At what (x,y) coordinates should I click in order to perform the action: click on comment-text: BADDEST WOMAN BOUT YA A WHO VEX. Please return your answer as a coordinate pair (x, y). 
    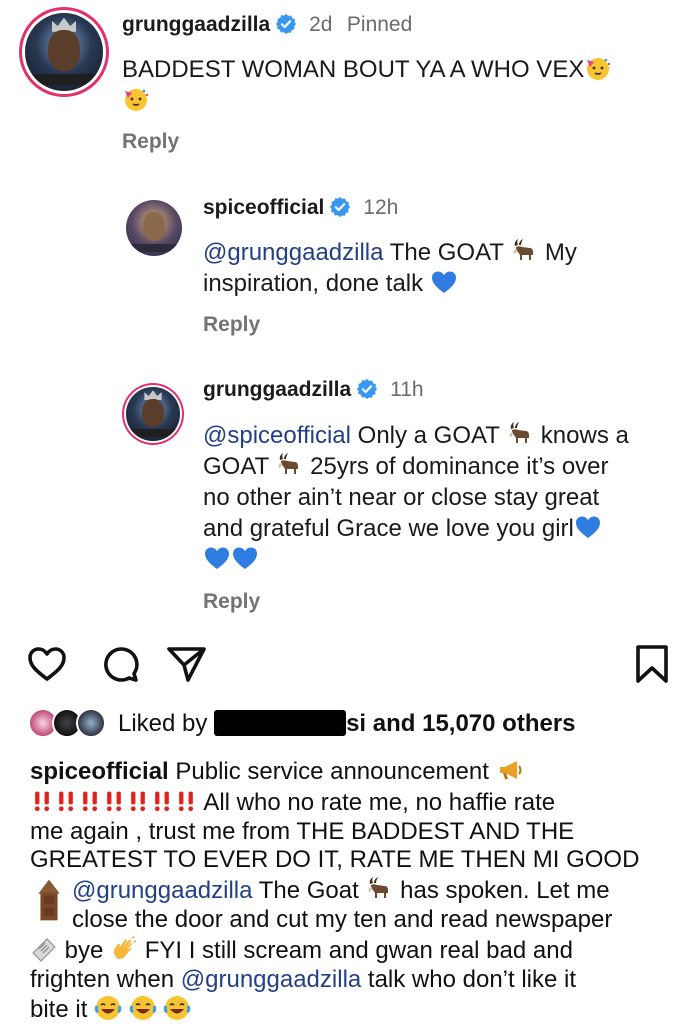
    Looking at the image, I should click on (387, 85).